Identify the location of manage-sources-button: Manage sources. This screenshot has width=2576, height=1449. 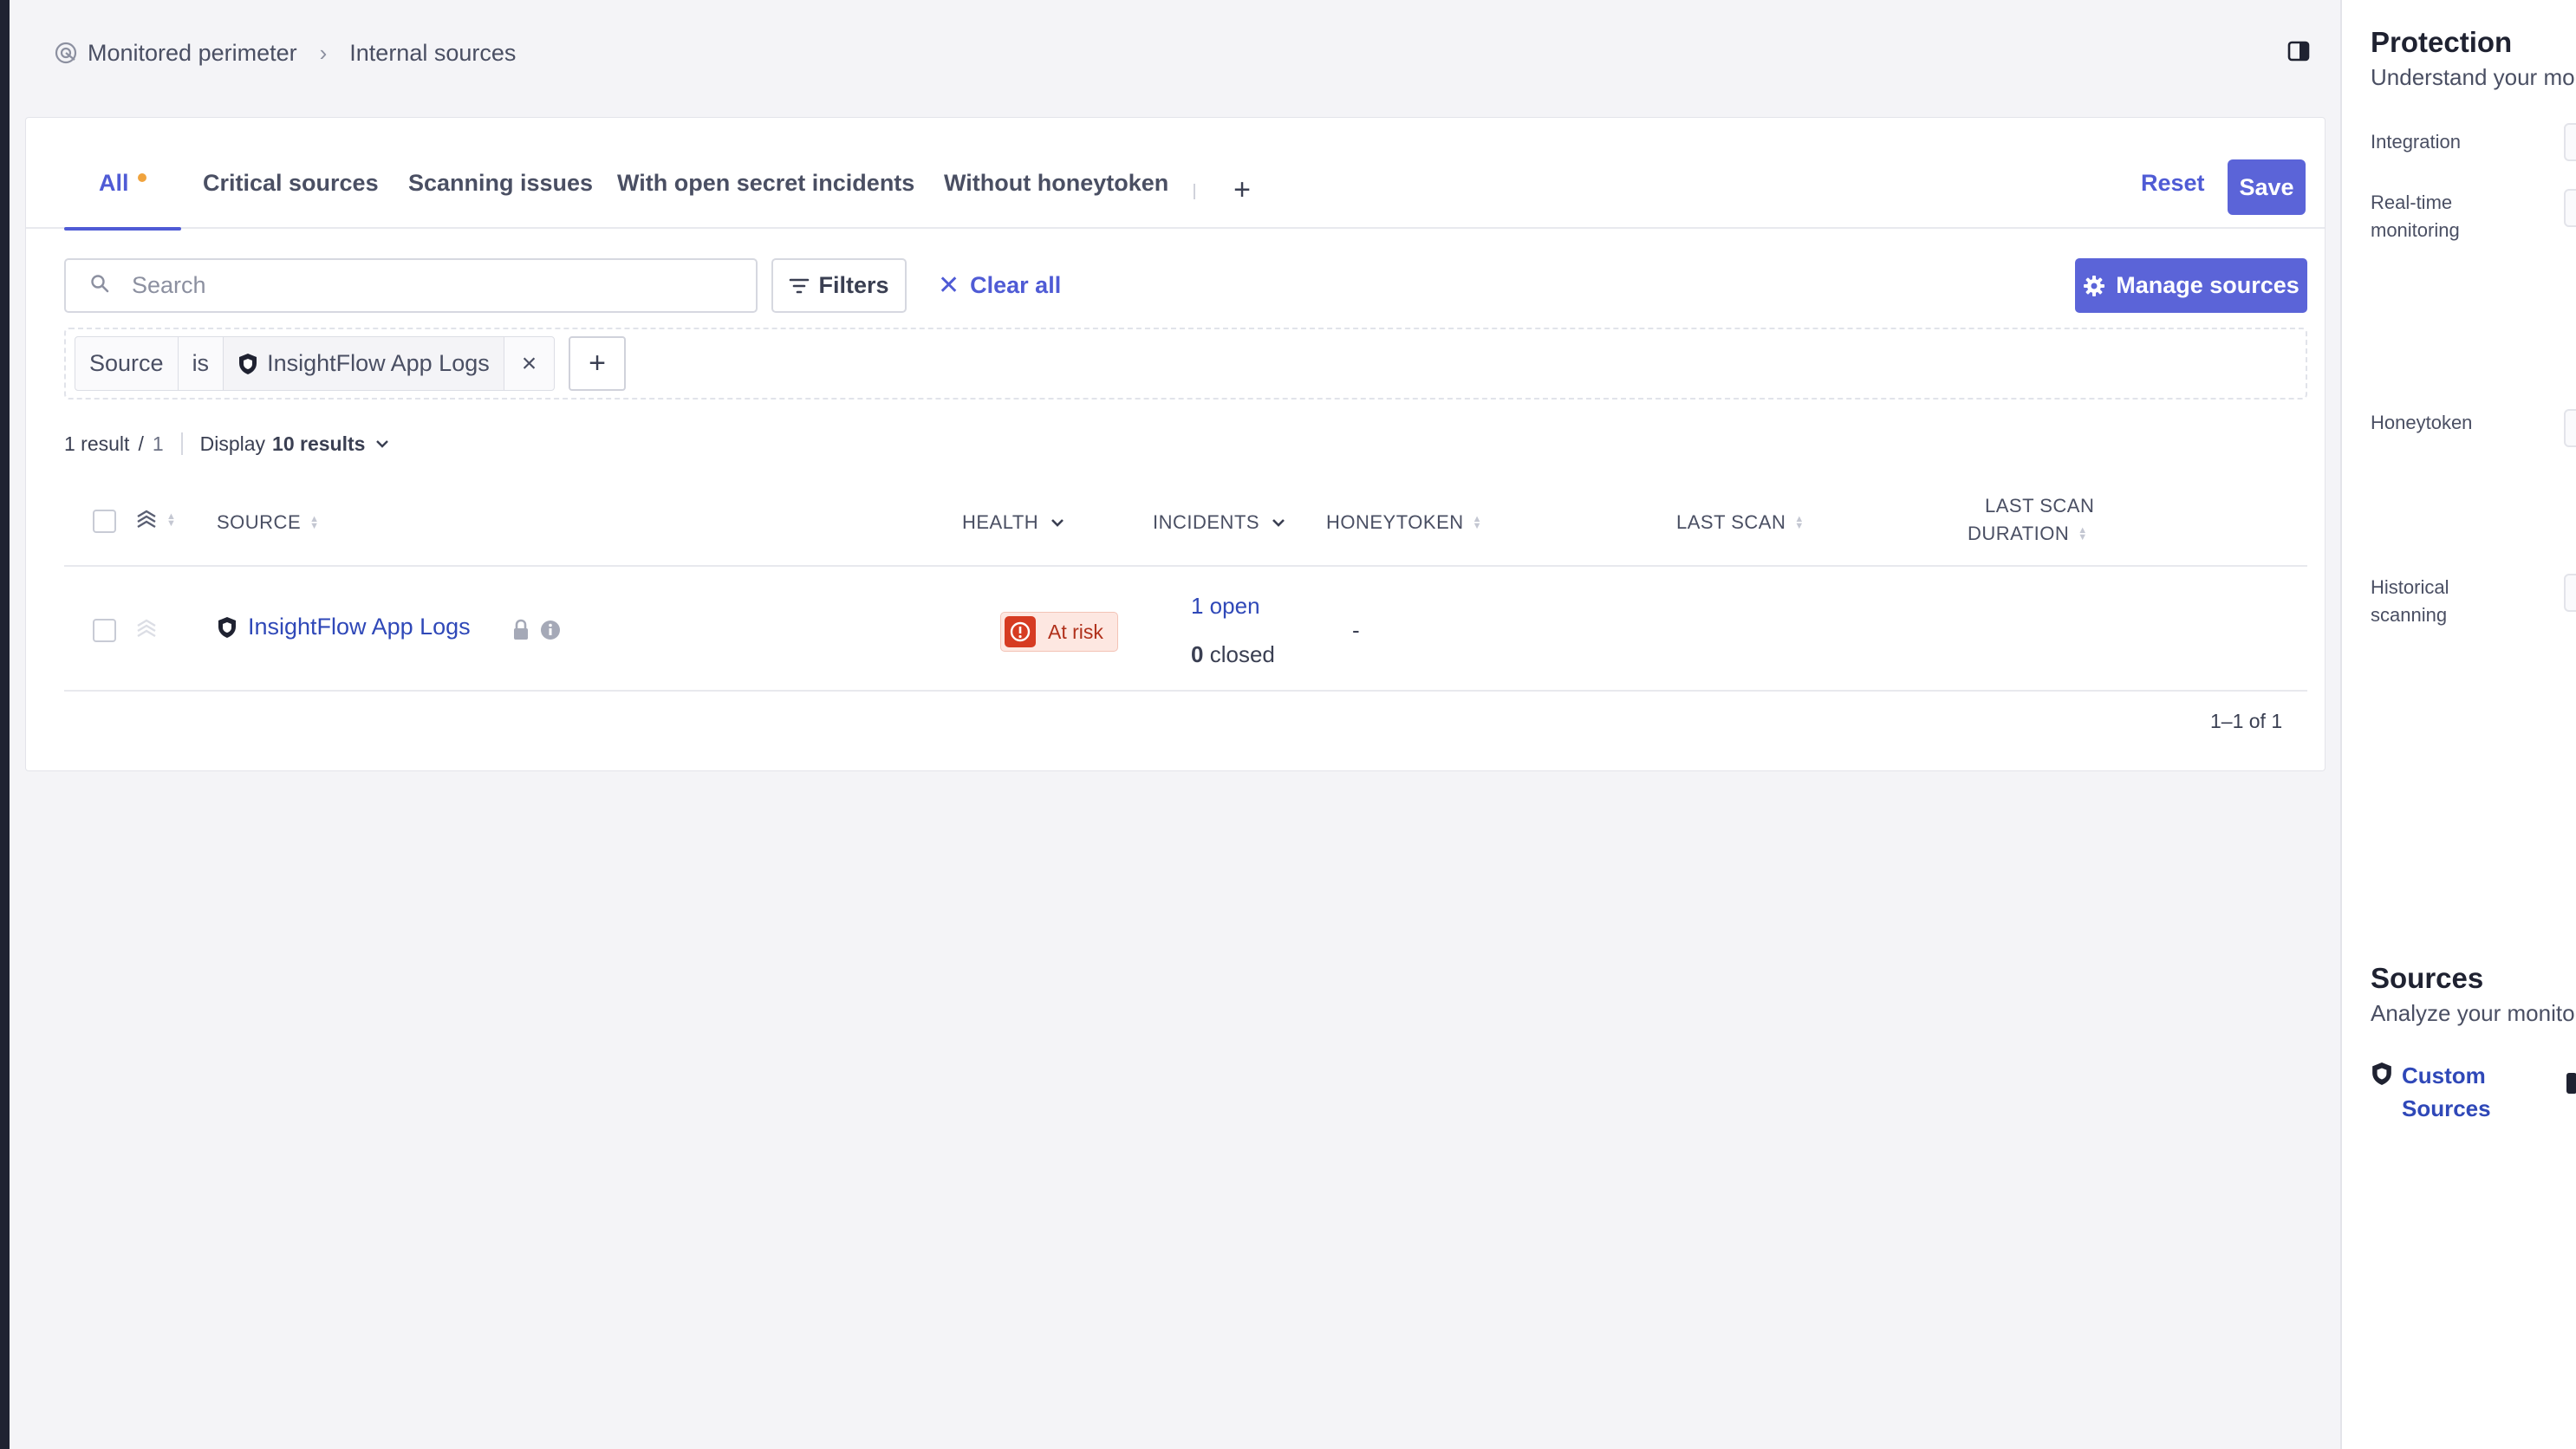
(2191, 285).